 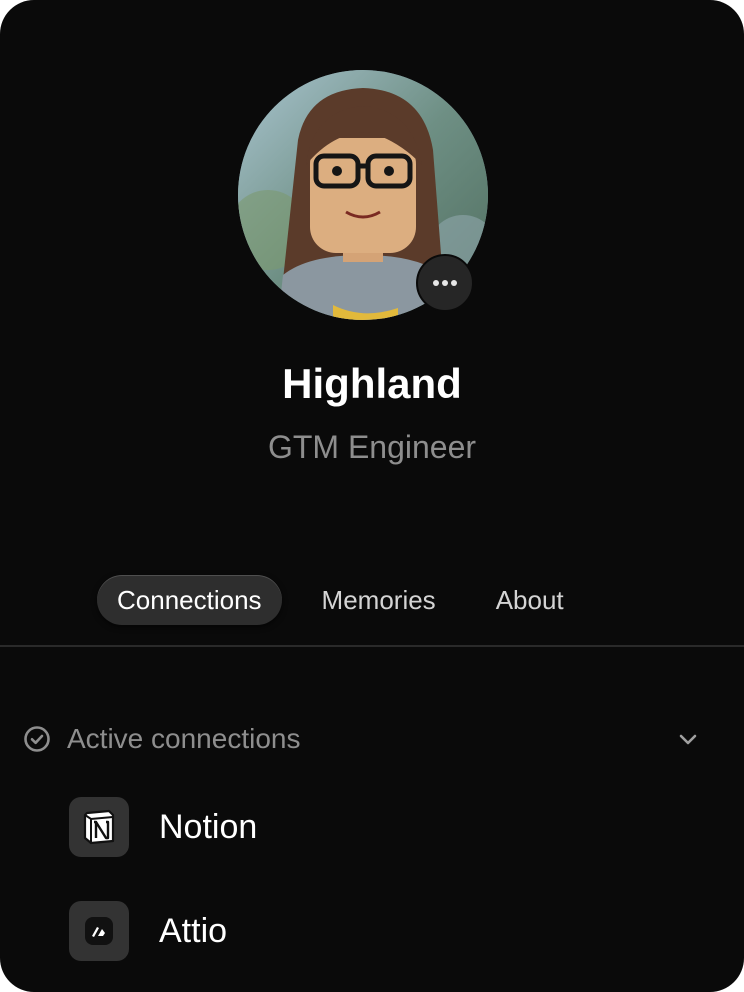 I want to click on connection-label: Attio, so click(x=193, y=930).